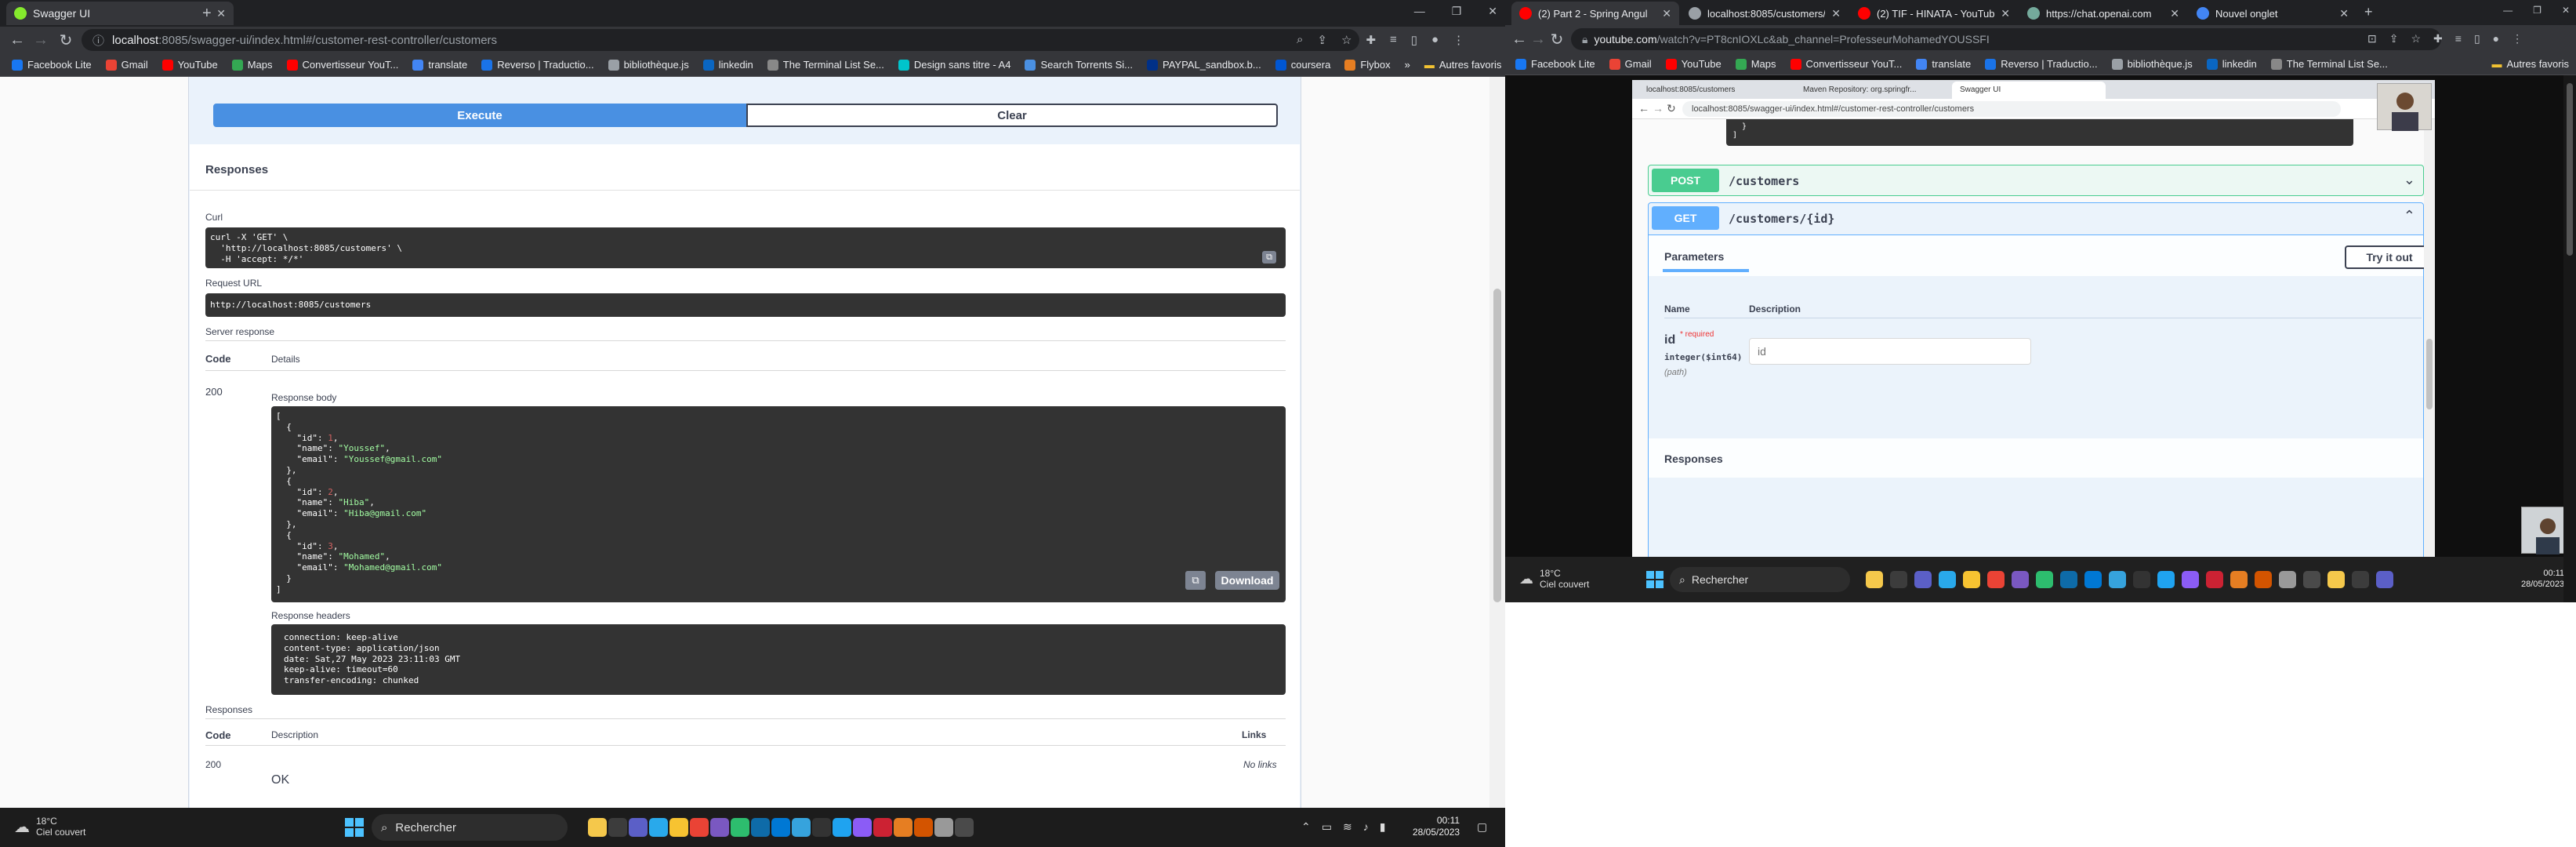 This screenshot has width=2576, height=847. What do you see at coordinates (2036, 180) in the screenshot?
I see `post-customers-row: POST /customers ⌄` at bounding box center [2036, 180].